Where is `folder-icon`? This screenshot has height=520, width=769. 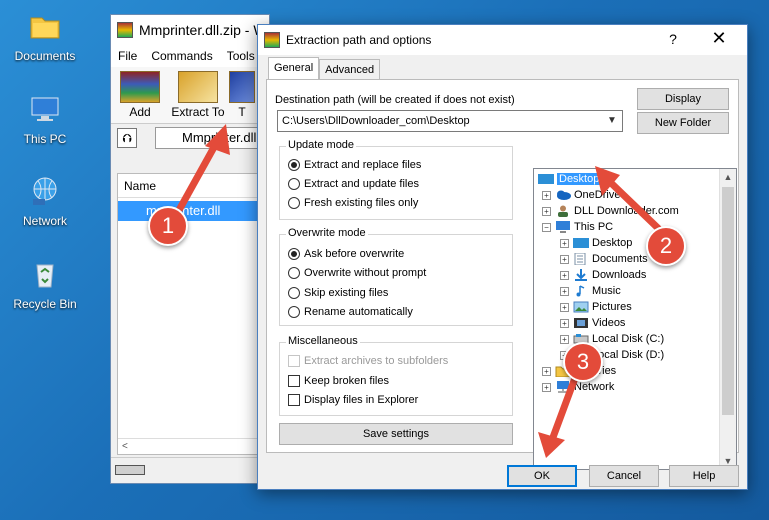 folder-icon is located at coordinates (45, 28).